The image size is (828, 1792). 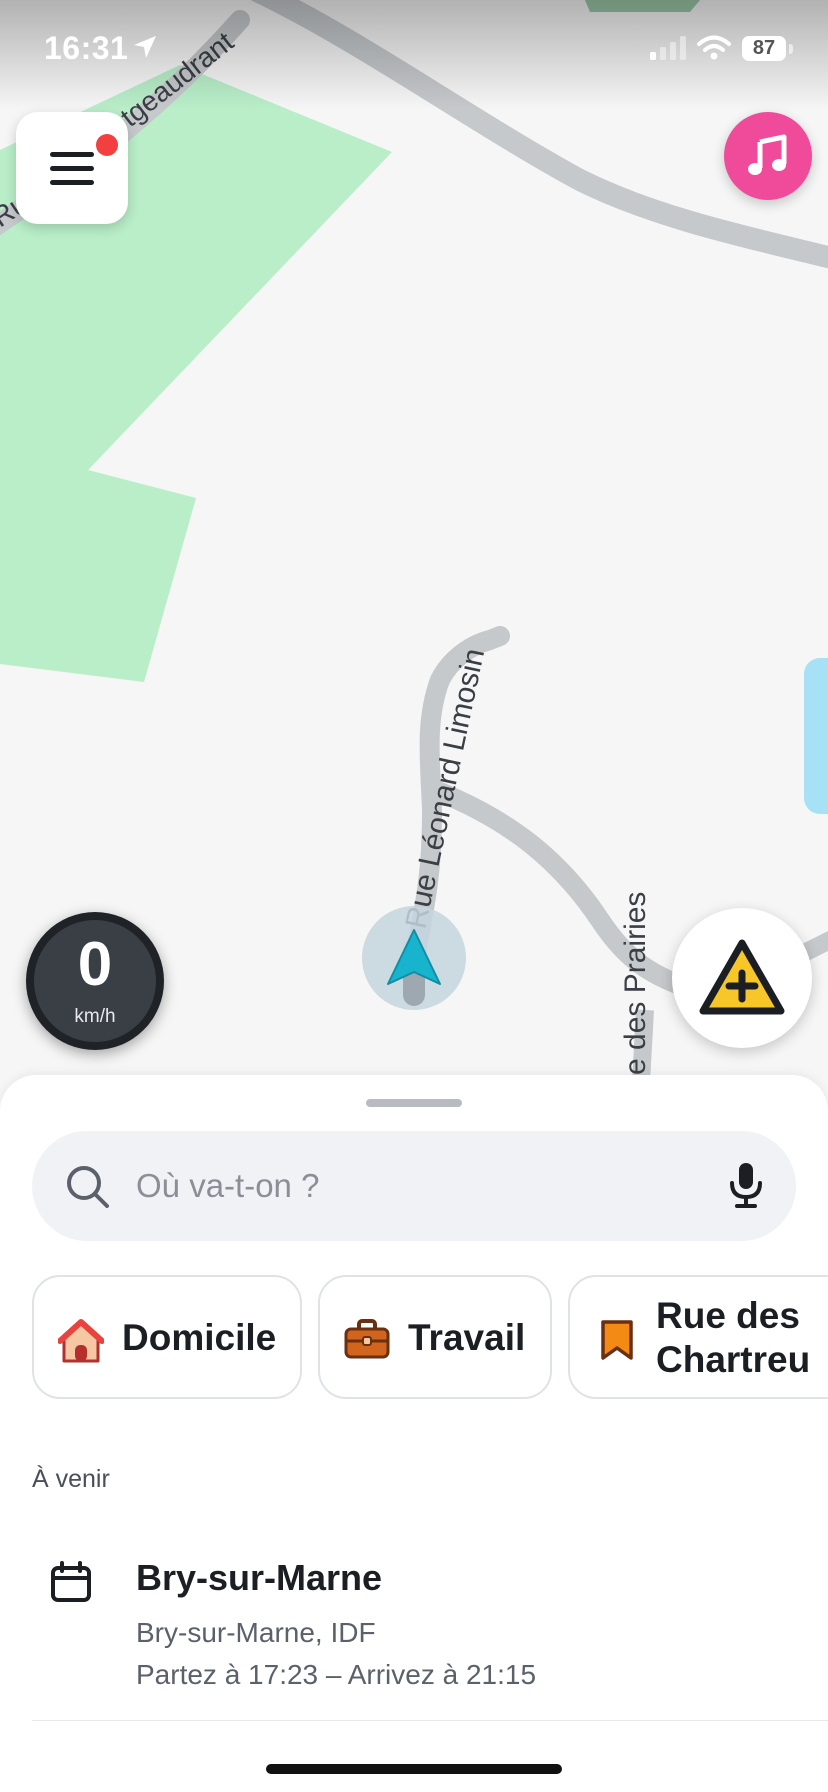 I want to click on music-note-icon, so click(x=767, y=154).